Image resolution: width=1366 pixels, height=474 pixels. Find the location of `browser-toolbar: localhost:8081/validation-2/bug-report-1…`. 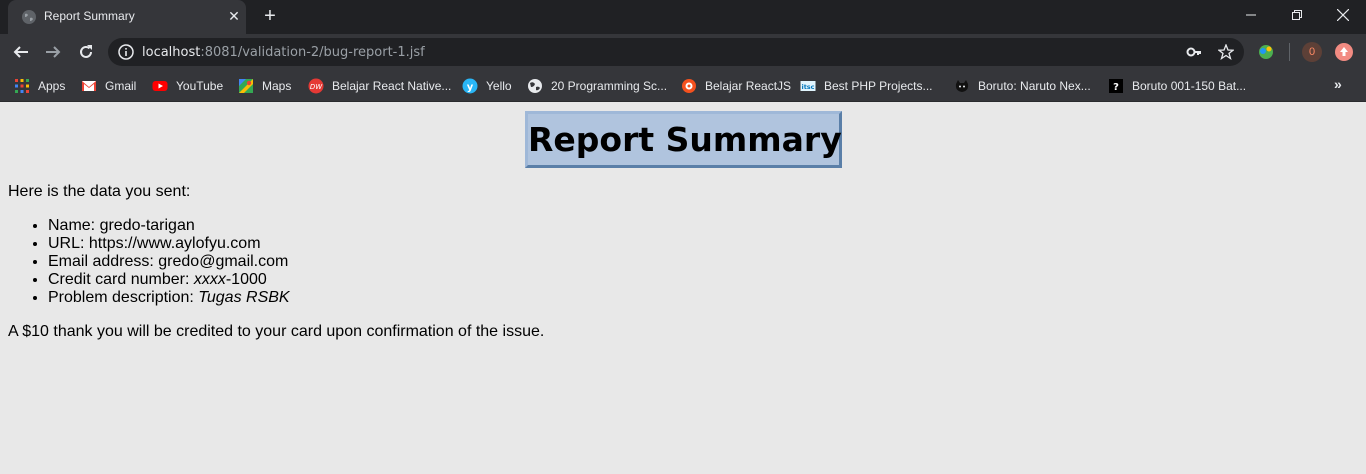

browser-toolbar: localhost:8081/validation-2/bug-report-1… is located at coordinates (683, 52).